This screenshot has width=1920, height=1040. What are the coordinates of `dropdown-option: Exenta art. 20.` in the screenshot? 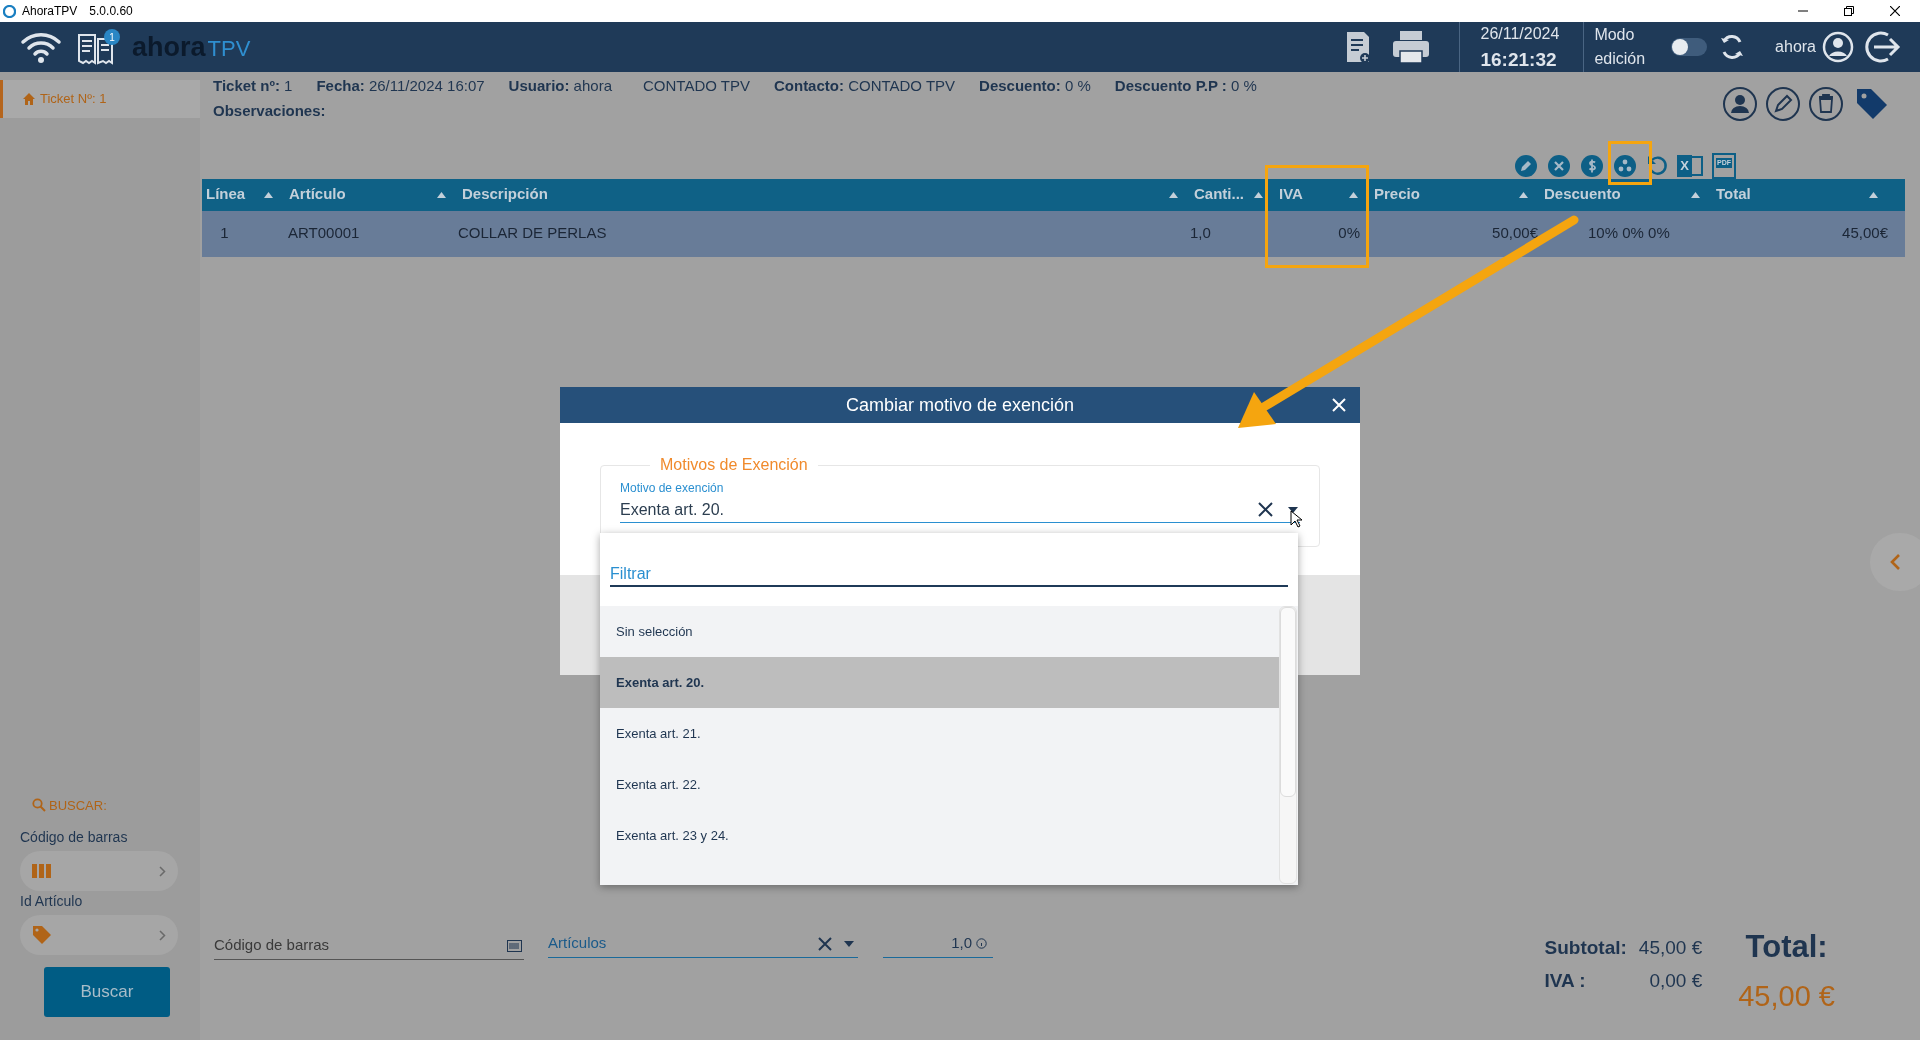 It's located at (939, 682).